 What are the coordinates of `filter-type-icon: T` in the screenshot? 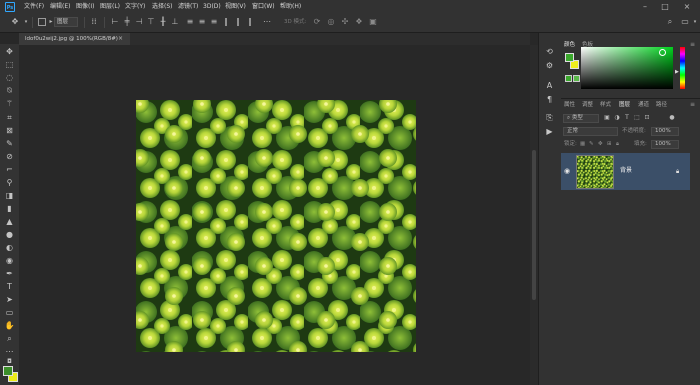 It's located at (627, 118).